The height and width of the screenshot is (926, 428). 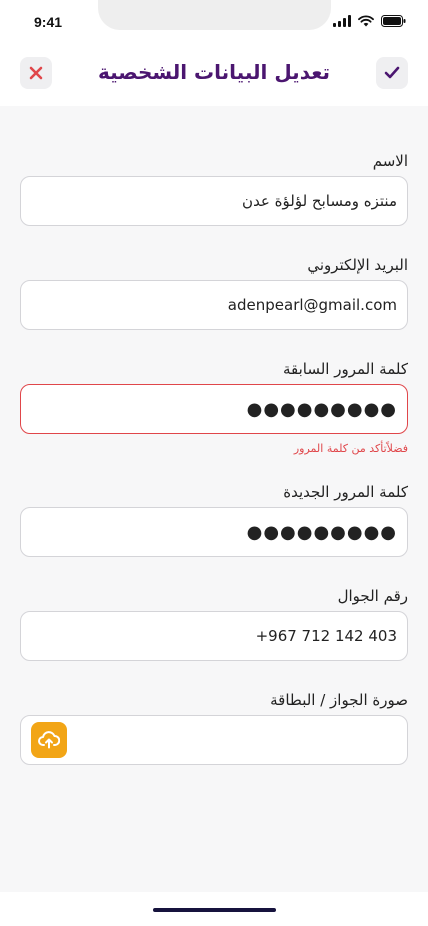 I want to click on wifi-icon, so click(x=366, y=21).